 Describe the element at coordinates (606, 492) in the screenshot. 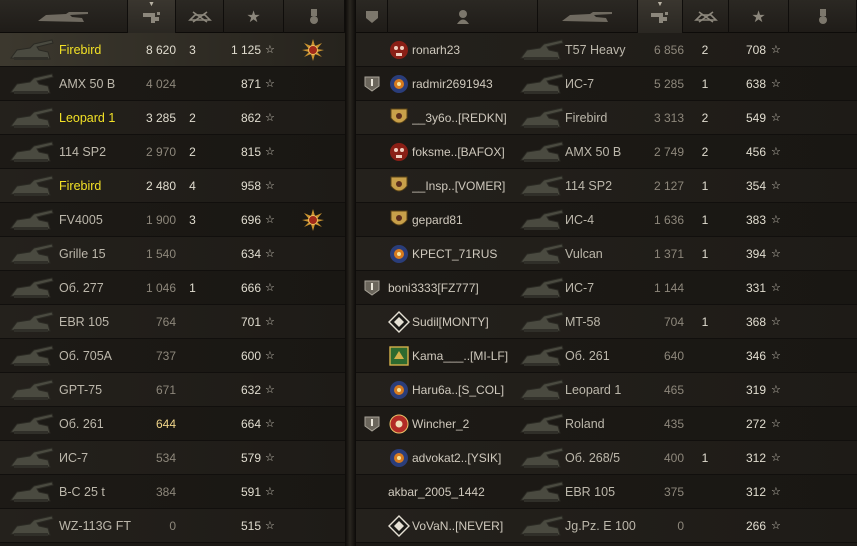

I see `table-row: akbar_2005_1442 EBR 105 375 312 ☆` at that location.